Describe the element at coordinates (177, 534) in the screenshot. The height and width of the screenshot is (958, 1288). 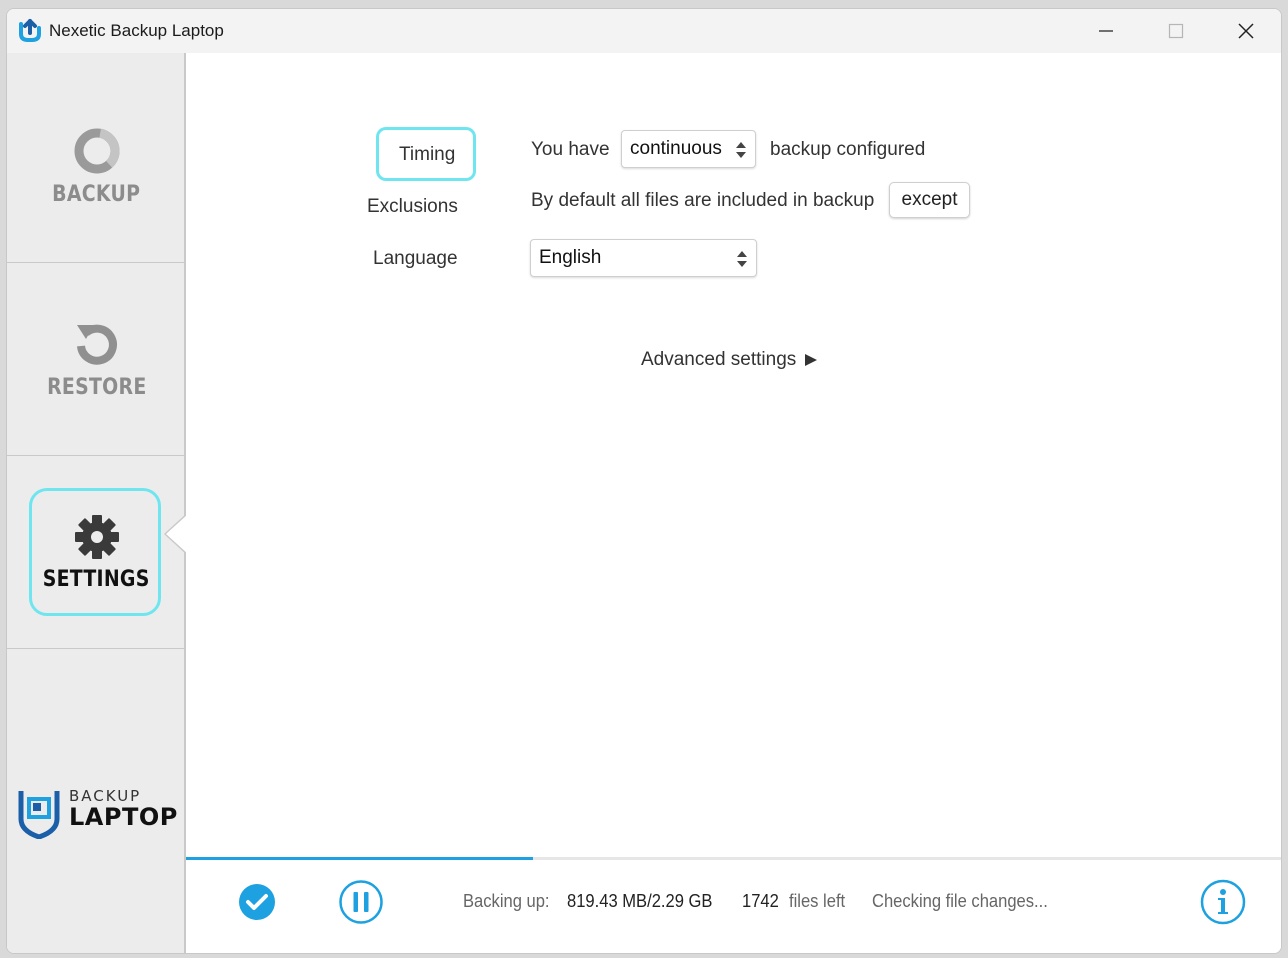
I see `active-pointer` at that location.